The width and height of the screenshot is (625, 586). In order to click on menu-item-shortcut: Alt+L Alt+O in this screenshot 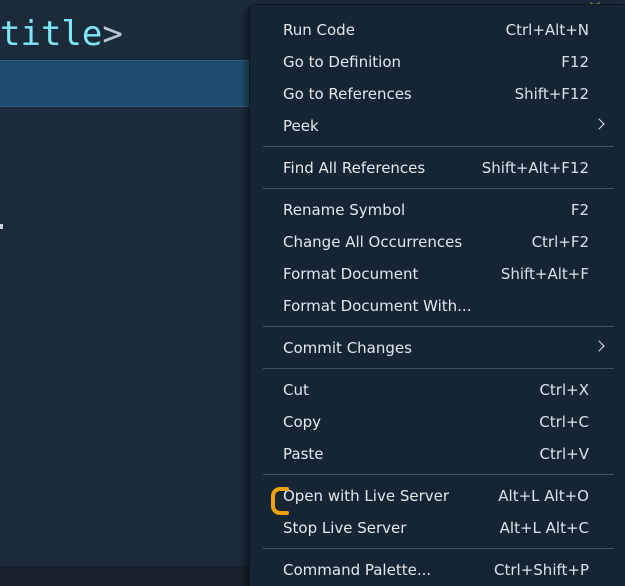, I will do `click(543, 496)`.